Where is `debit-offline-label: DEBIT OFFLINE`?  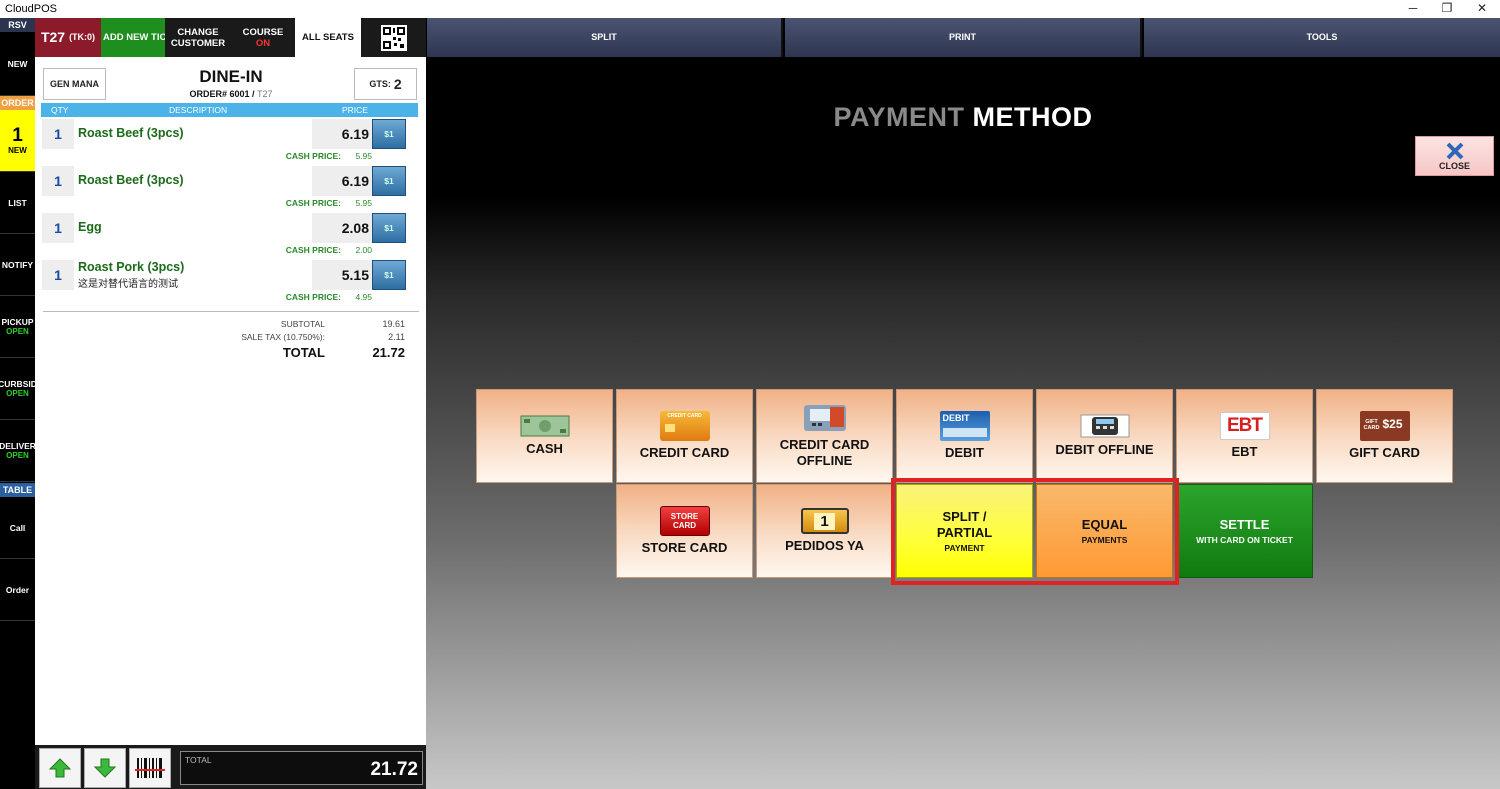
debit-offline-label: DEBIT OFFLINE is located at coordinates (1104, 449).